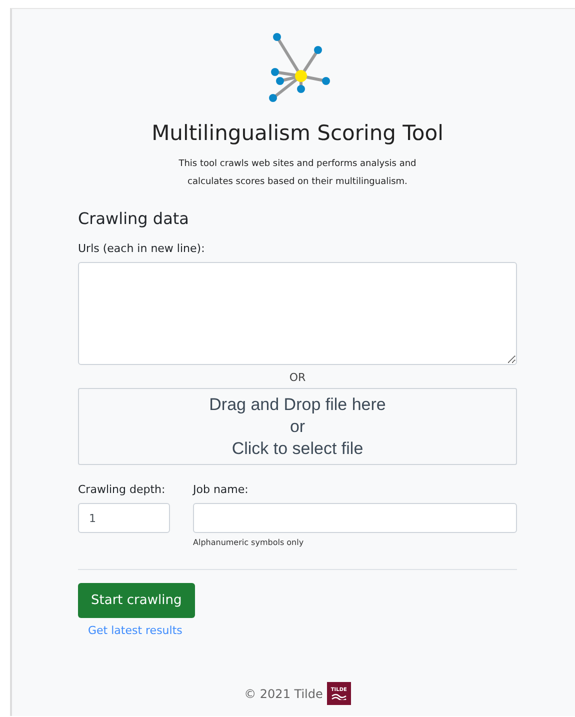 The height and width of the screenshot is (717, 575). Describe the element at coordinates (142, 248) in the screenshot. I see `urls-label: Urls (each in new line):` at that location.